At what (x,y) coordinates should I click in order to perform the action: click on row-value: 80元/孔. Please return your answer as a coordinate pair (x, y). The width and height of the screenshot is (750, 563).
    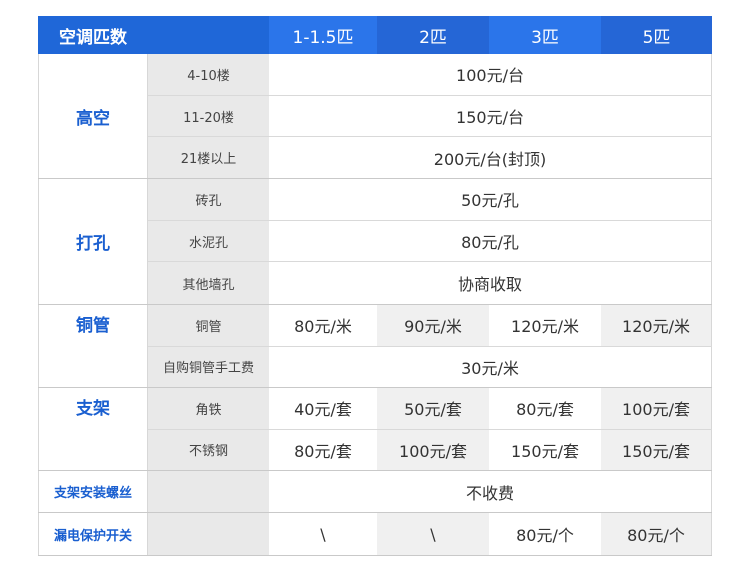
    Looking at the image, I should click on (490, 241).